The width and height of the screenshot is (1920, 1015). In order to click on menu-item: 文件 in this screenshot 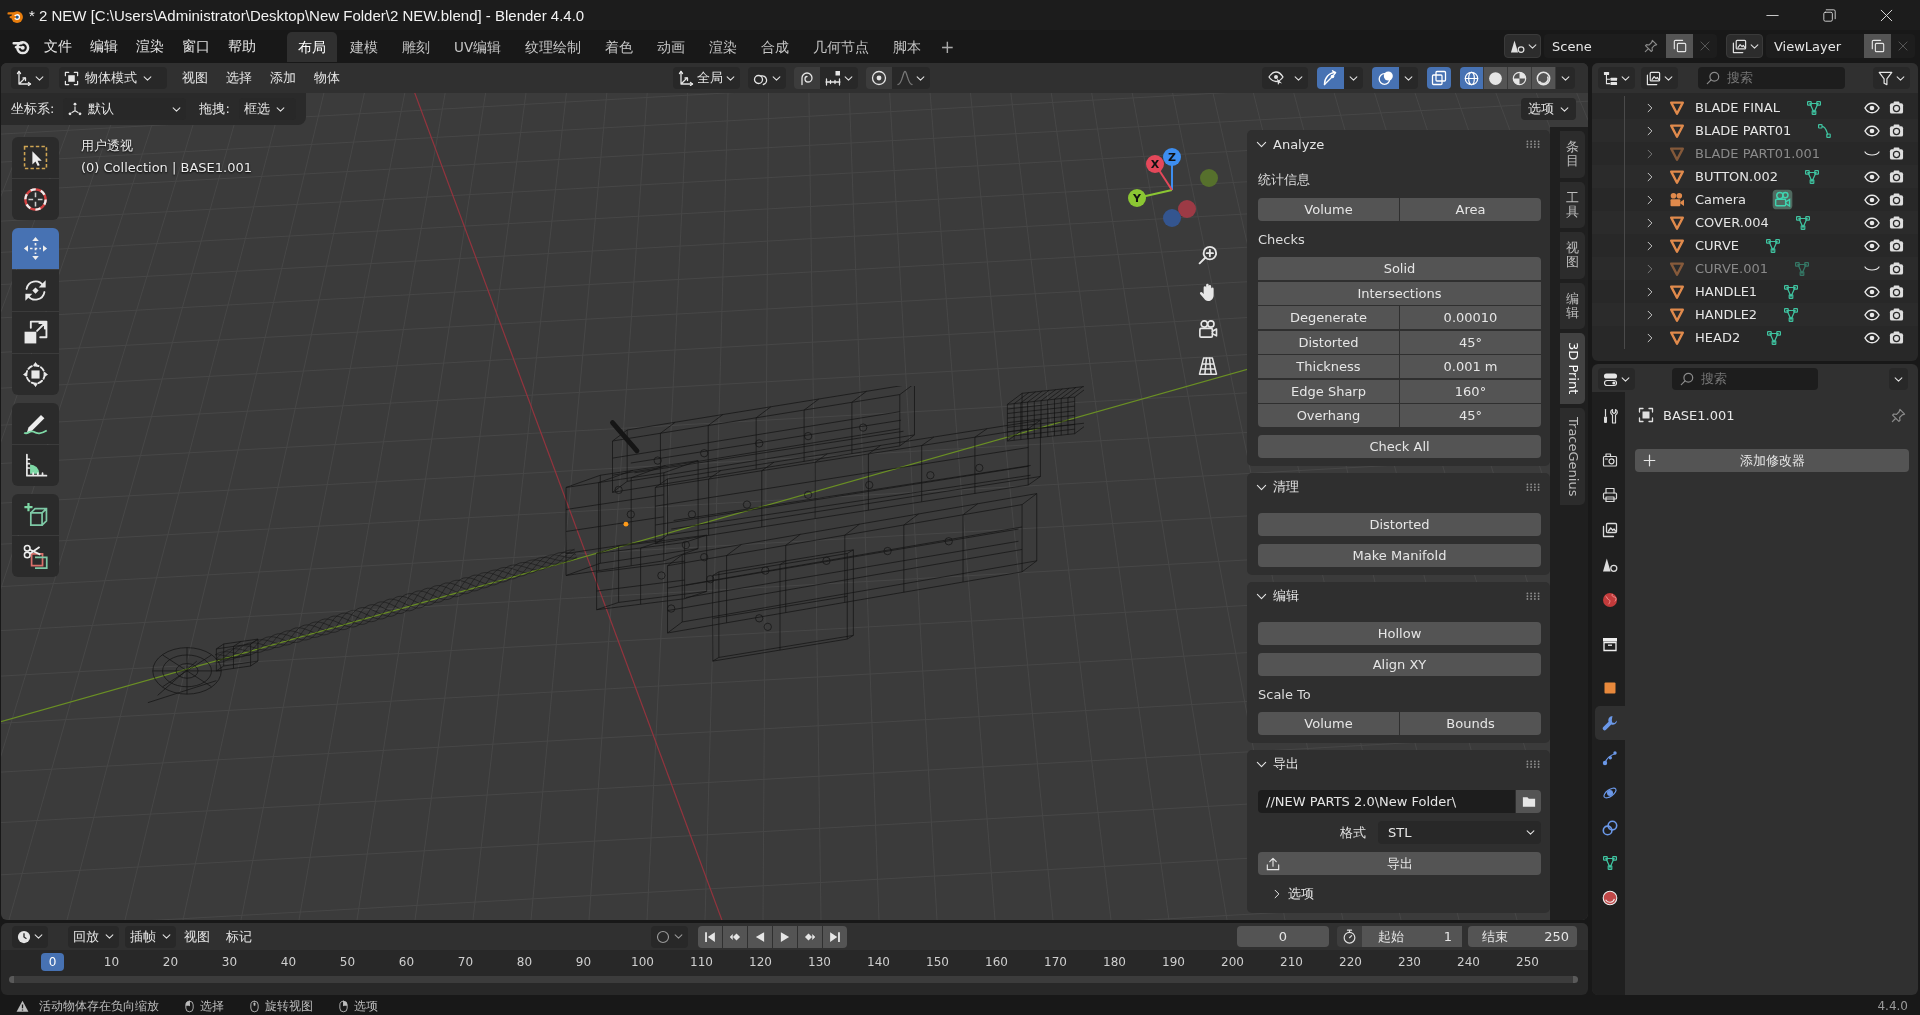, I will do `click(58, 46)`.